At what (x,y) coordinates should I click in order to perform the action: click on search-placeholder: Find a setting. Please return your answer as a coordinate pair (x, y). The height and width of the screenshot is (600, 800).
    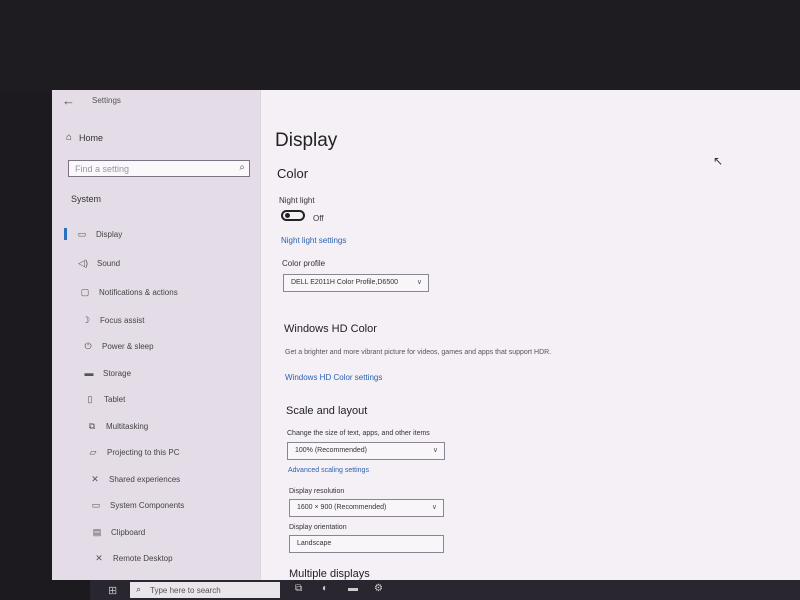
    Looking at the image, I should click on (102, 169).